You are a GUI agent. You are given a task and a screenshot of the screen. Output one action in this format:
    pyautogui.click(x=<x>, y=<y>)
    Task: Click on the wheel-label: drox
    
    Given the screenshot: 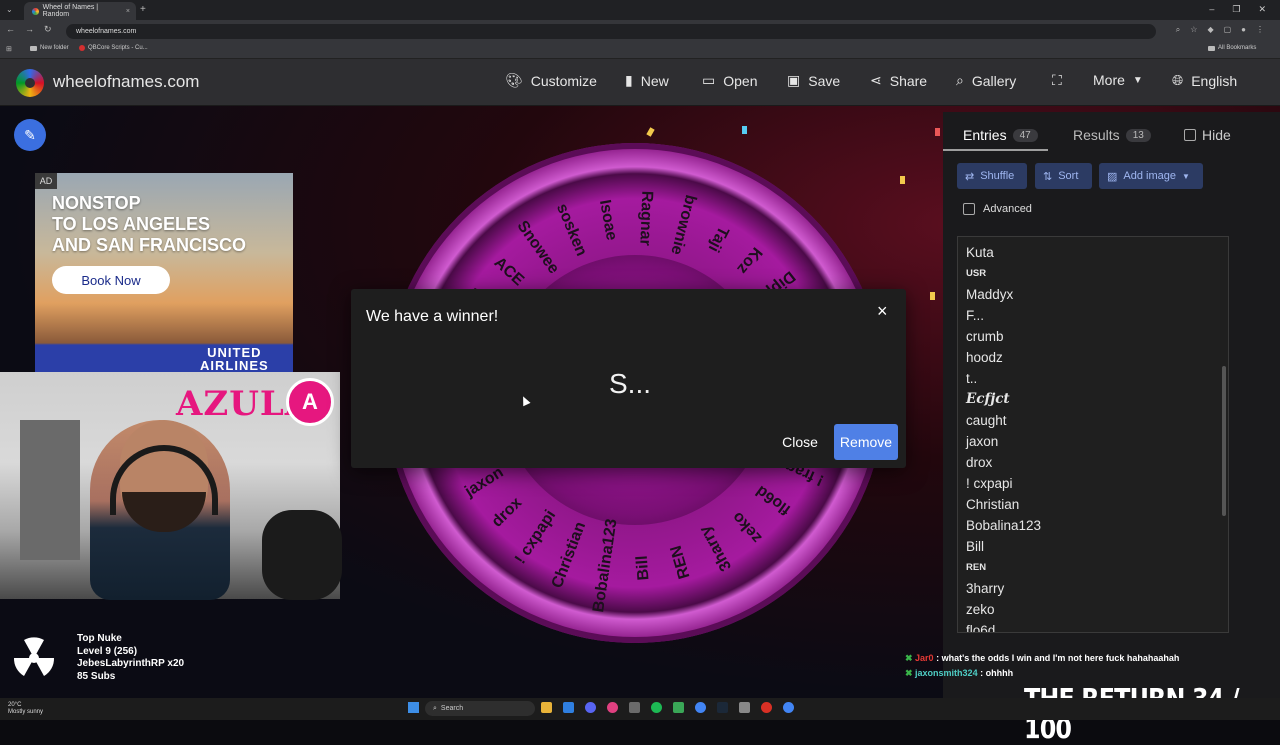 What is the action you would take?
    pyautogui.click(x=507, y=512)
    